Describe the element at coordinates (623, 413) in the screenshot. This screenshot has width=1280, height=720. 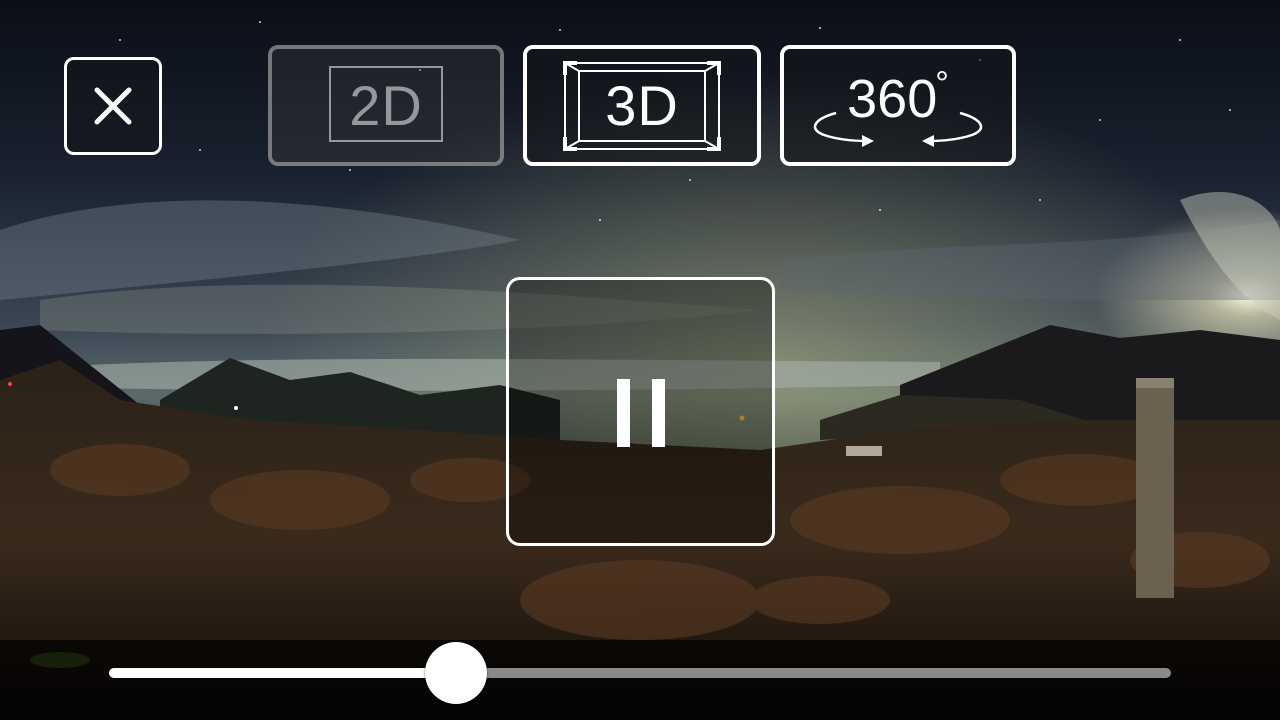
I see `pause-bar-left` at that location.